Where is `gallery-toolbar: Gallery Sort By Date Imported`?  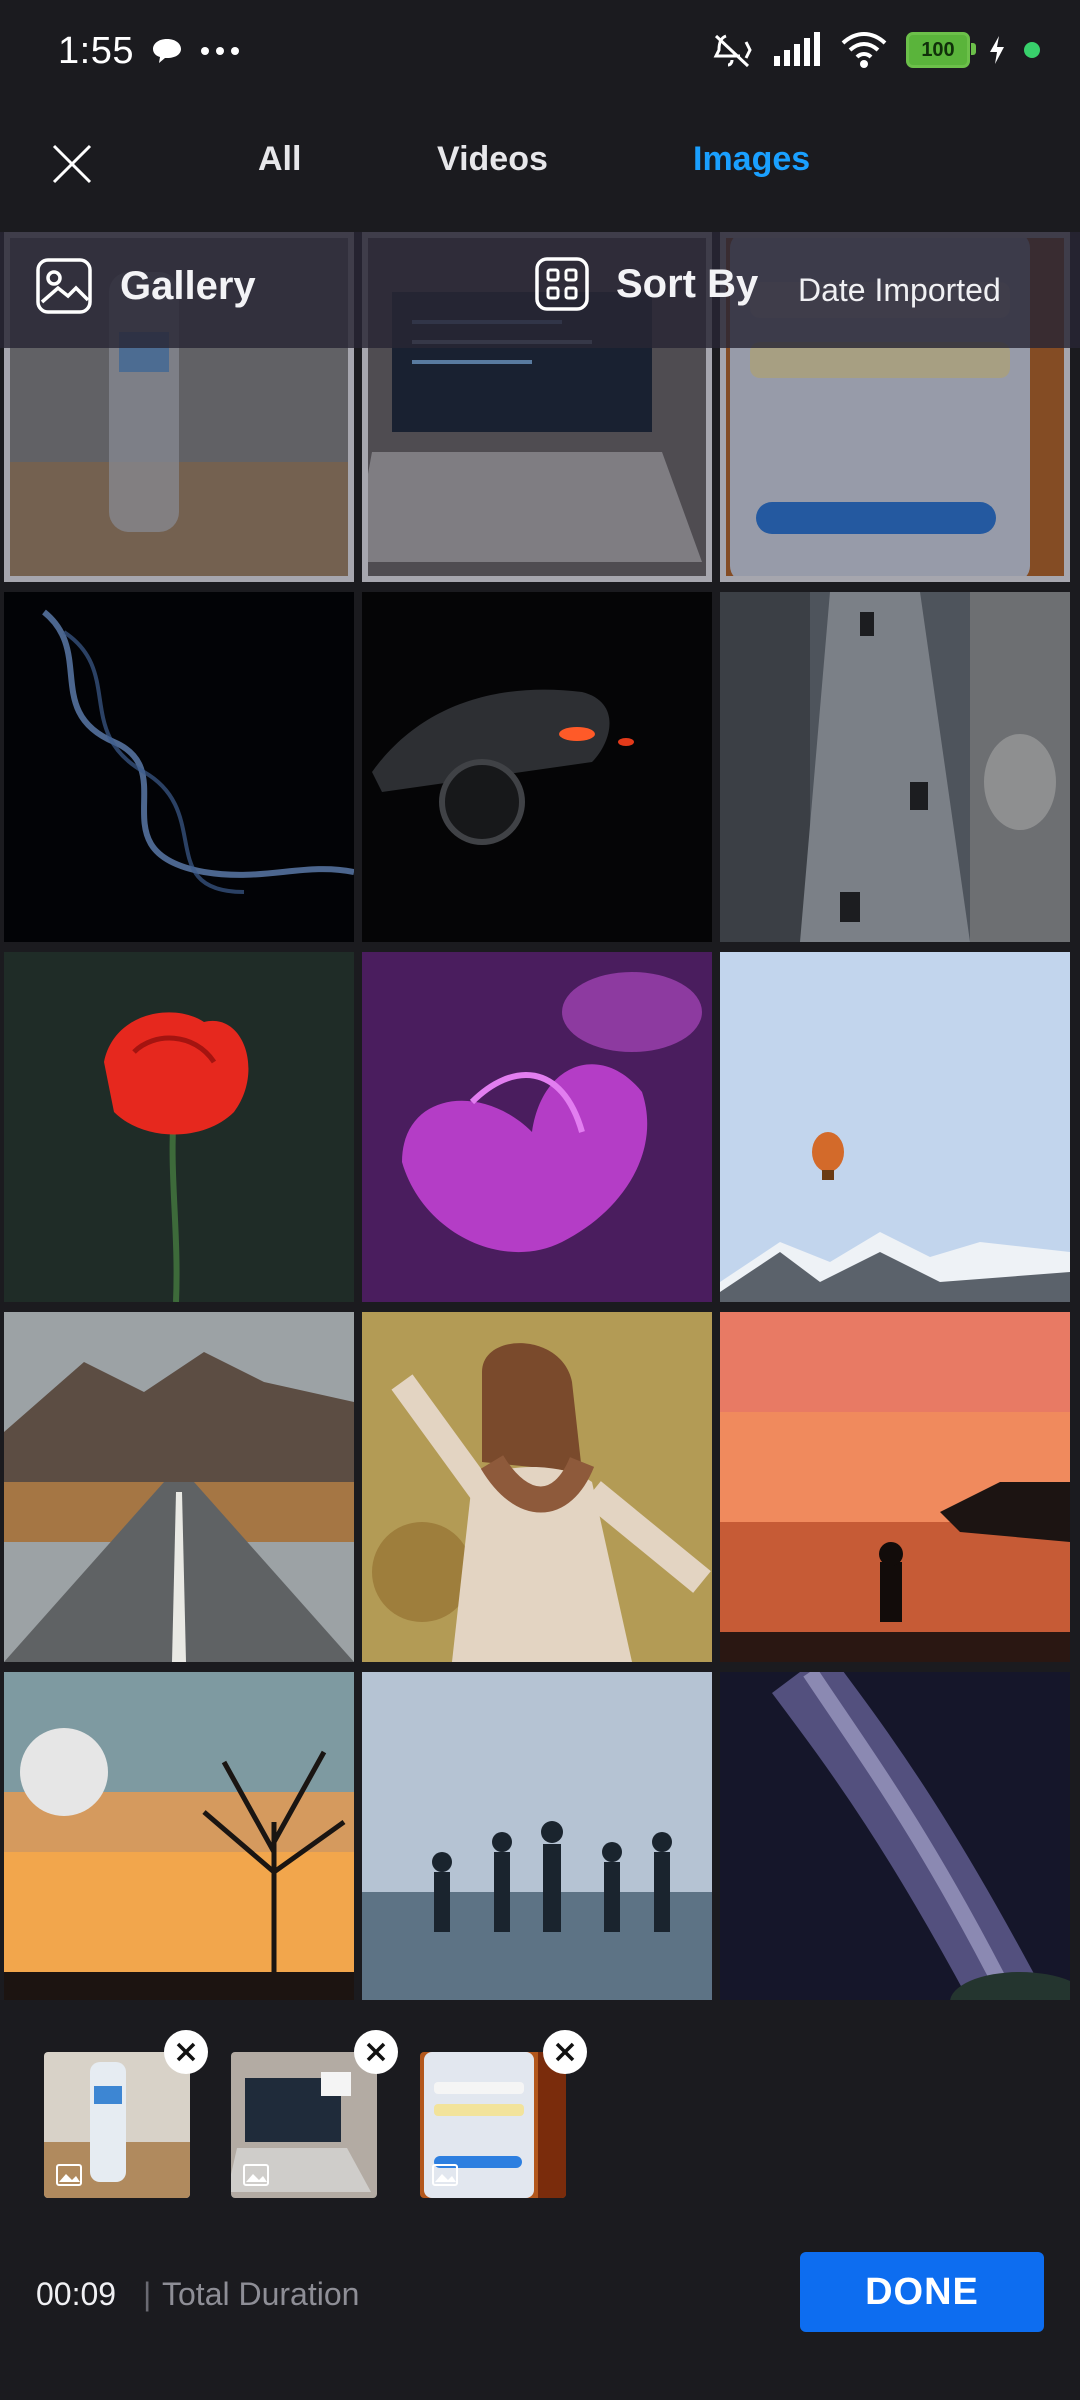
gallery-toolbar: Gallery Sort By Date Imported is located at coordinates (540, 290).